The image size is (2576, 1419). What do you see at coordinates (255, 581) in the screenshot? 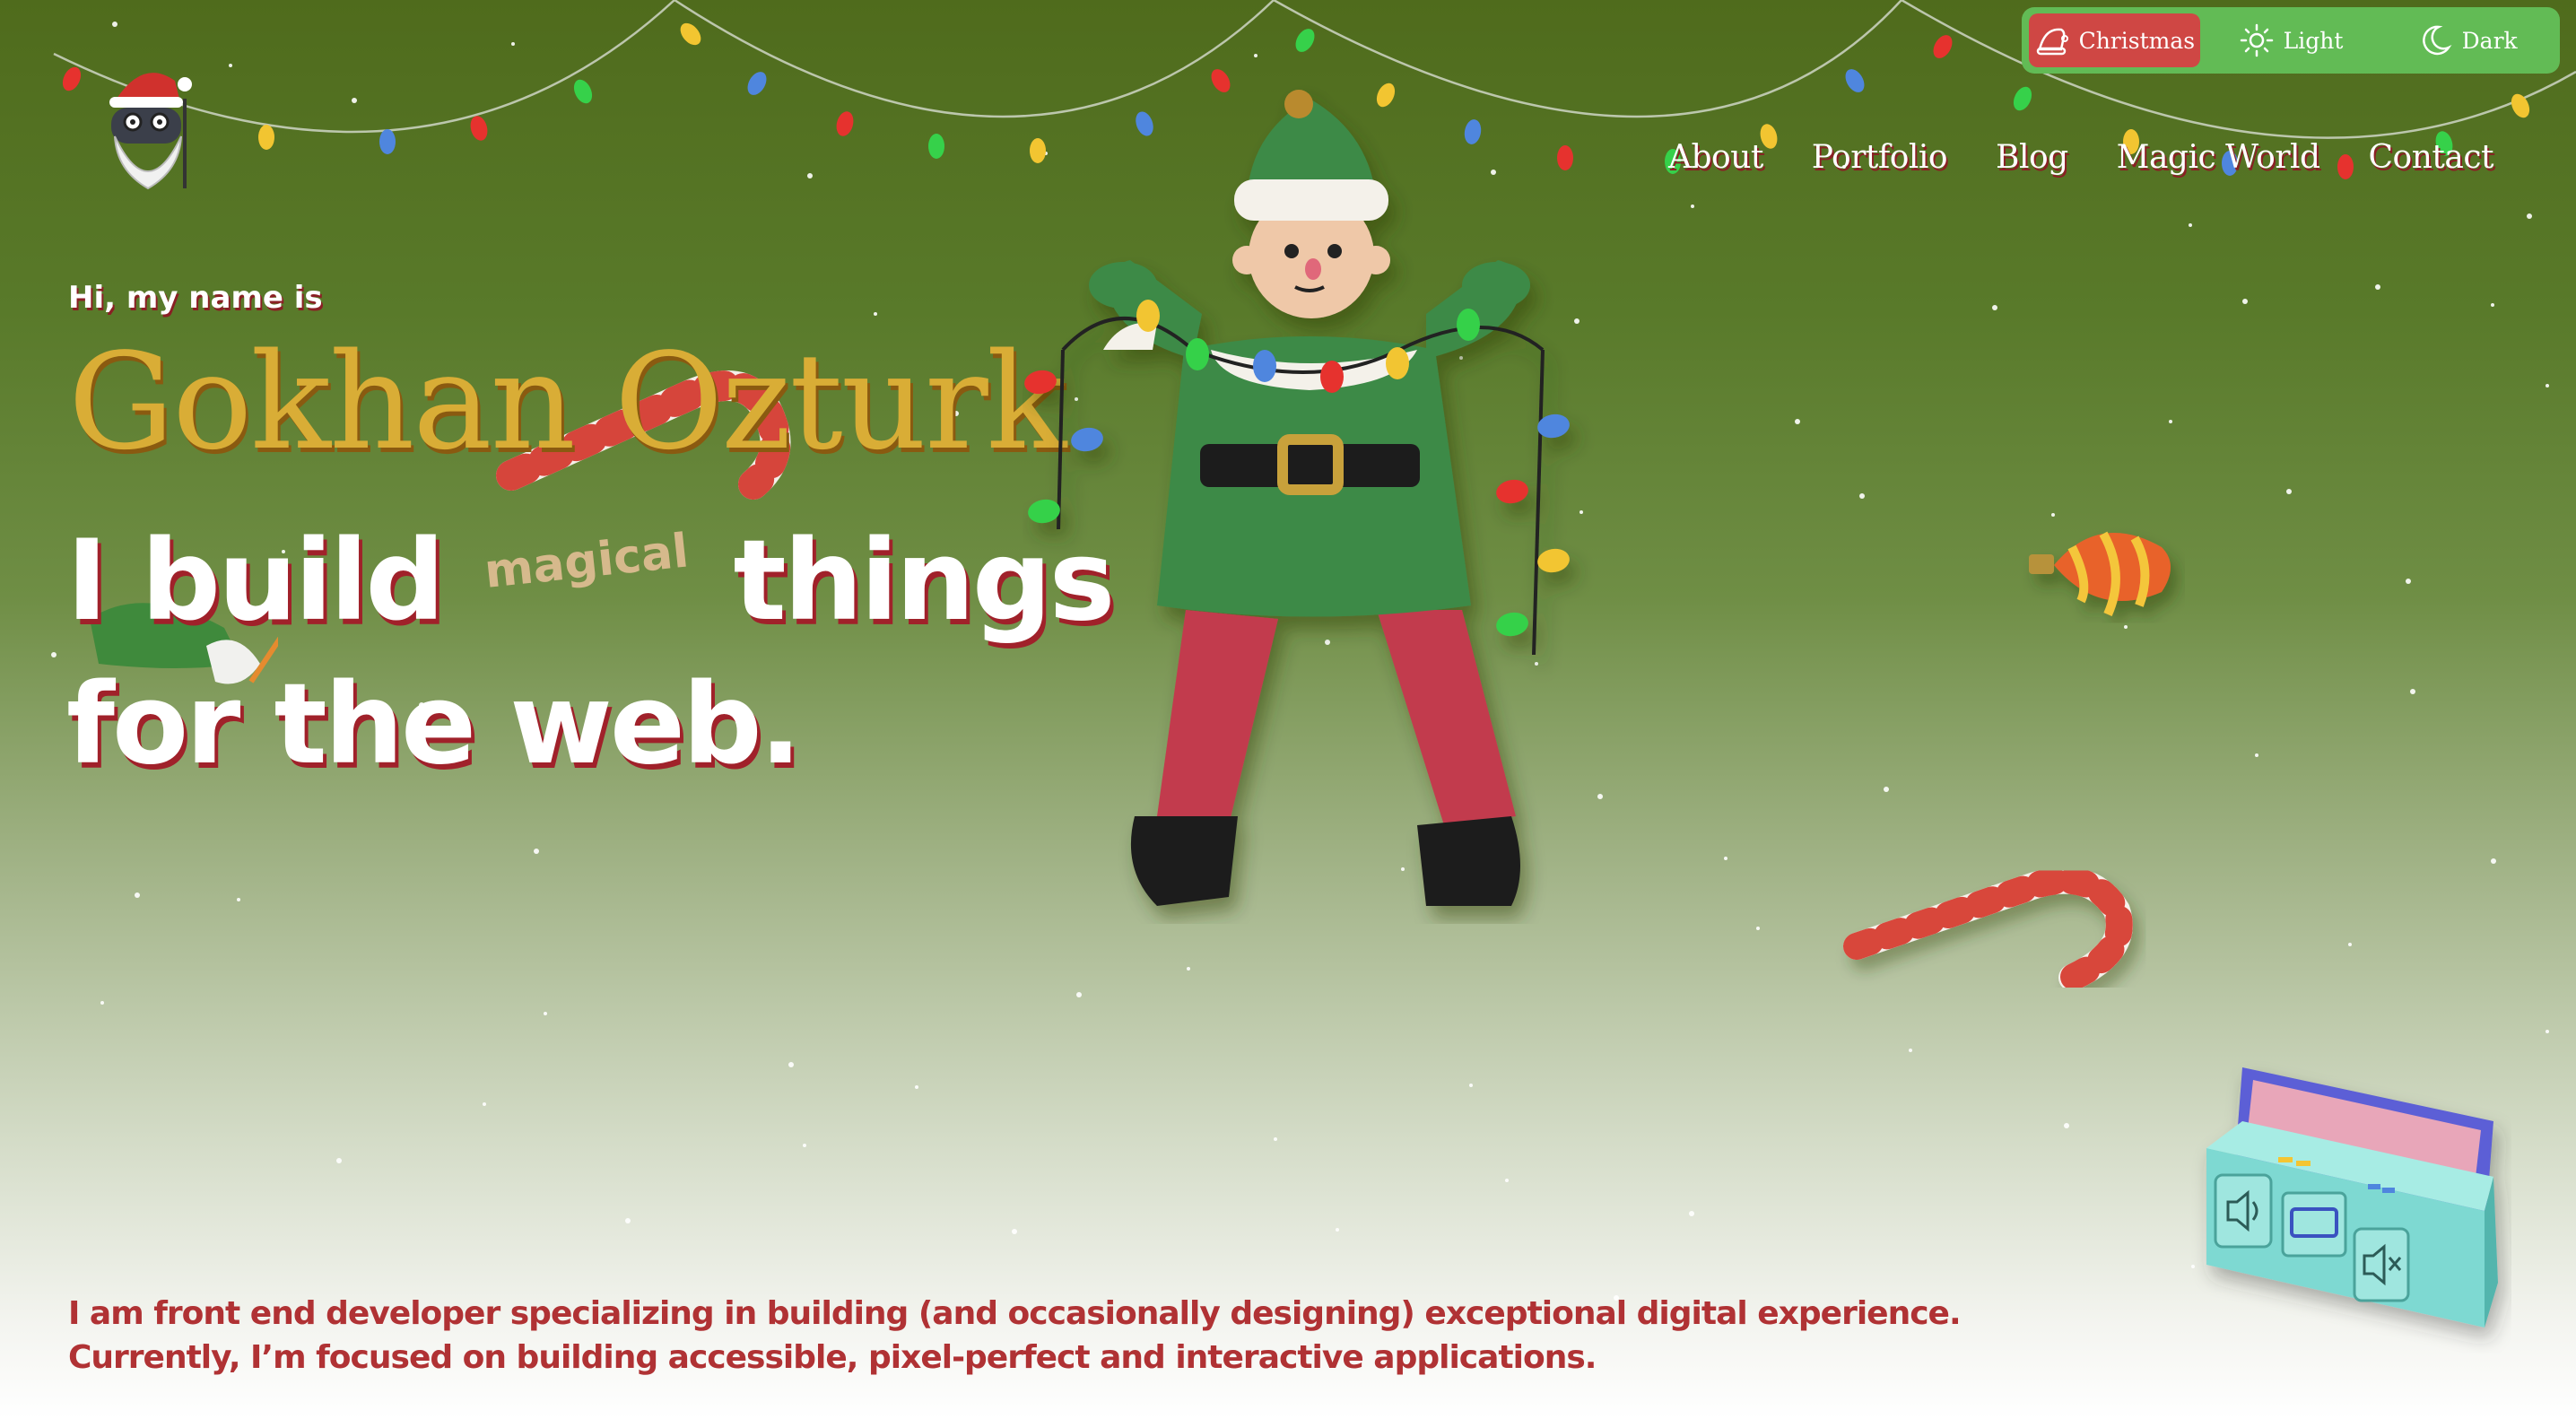
I see `tagline-start: I build` at bounding box center [255, 581].